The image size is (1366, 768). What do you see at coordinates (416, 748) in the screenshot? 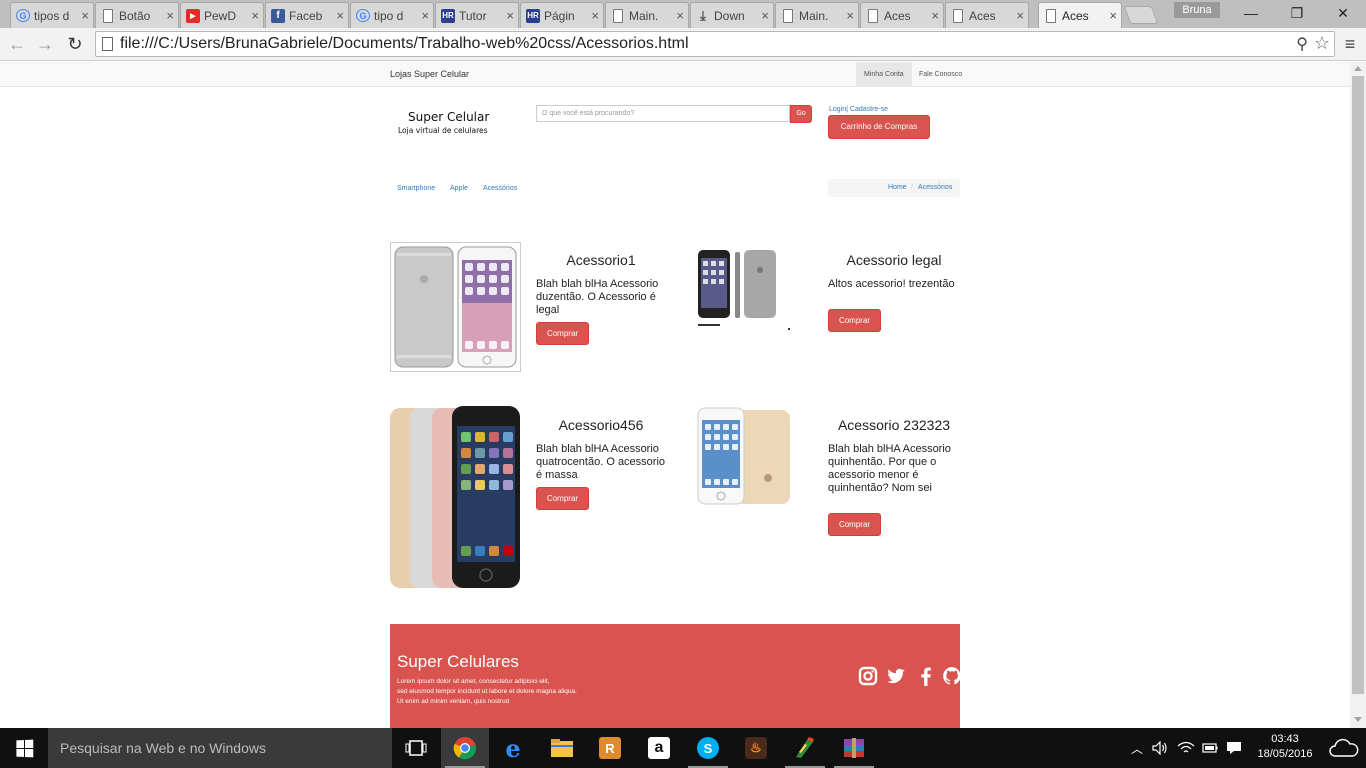
I see `task-view-icon` at bounding box center [416, 748].